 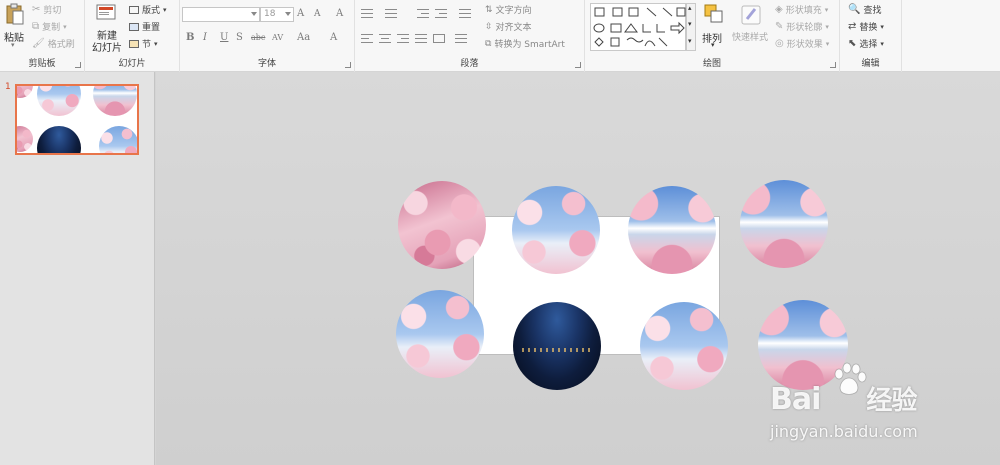 I want to click on paragraph-group-label: 段落, so click(x=469, y=64).